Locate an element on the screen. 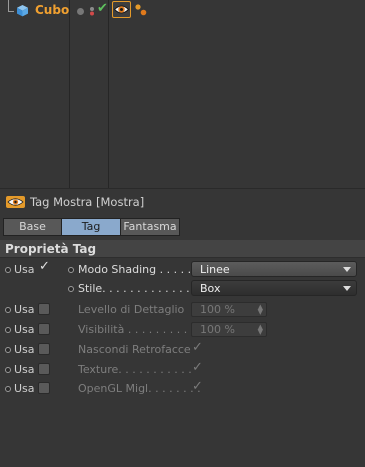 Image resolution: width=365 pixels, height=467 pixels. level-of-detail-field: 100 % ▲ ▼ is located at coordinates (229, 309).